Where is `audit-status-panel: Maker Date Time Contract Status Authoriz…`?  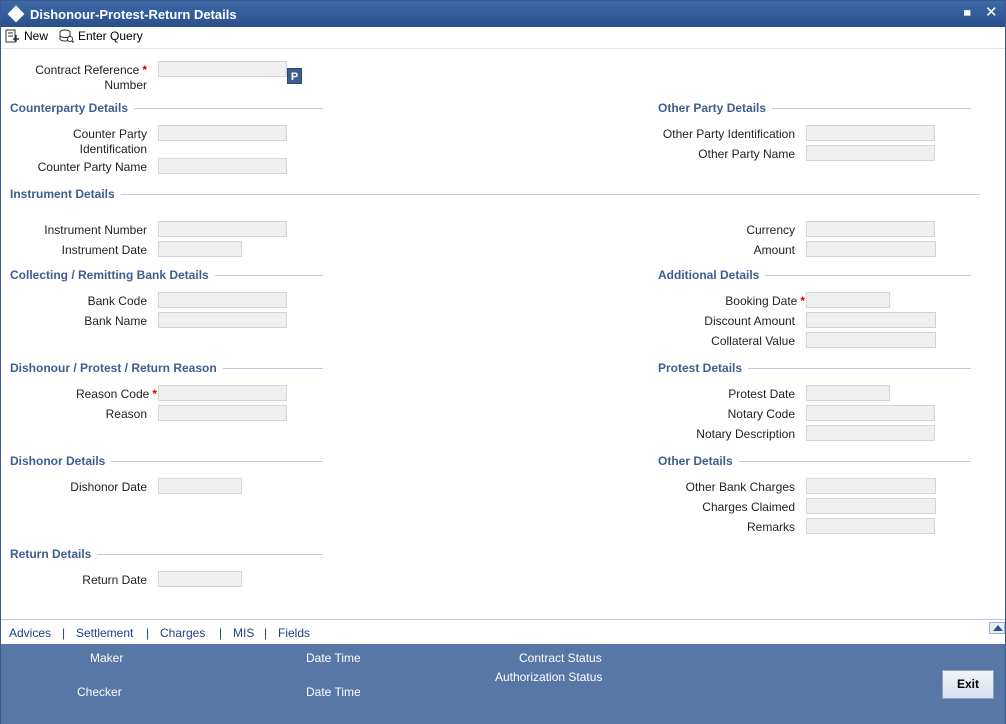 audit-status-panel: Maker Date Time Contract Status Authoriz… is located at coordinates (503, 684).